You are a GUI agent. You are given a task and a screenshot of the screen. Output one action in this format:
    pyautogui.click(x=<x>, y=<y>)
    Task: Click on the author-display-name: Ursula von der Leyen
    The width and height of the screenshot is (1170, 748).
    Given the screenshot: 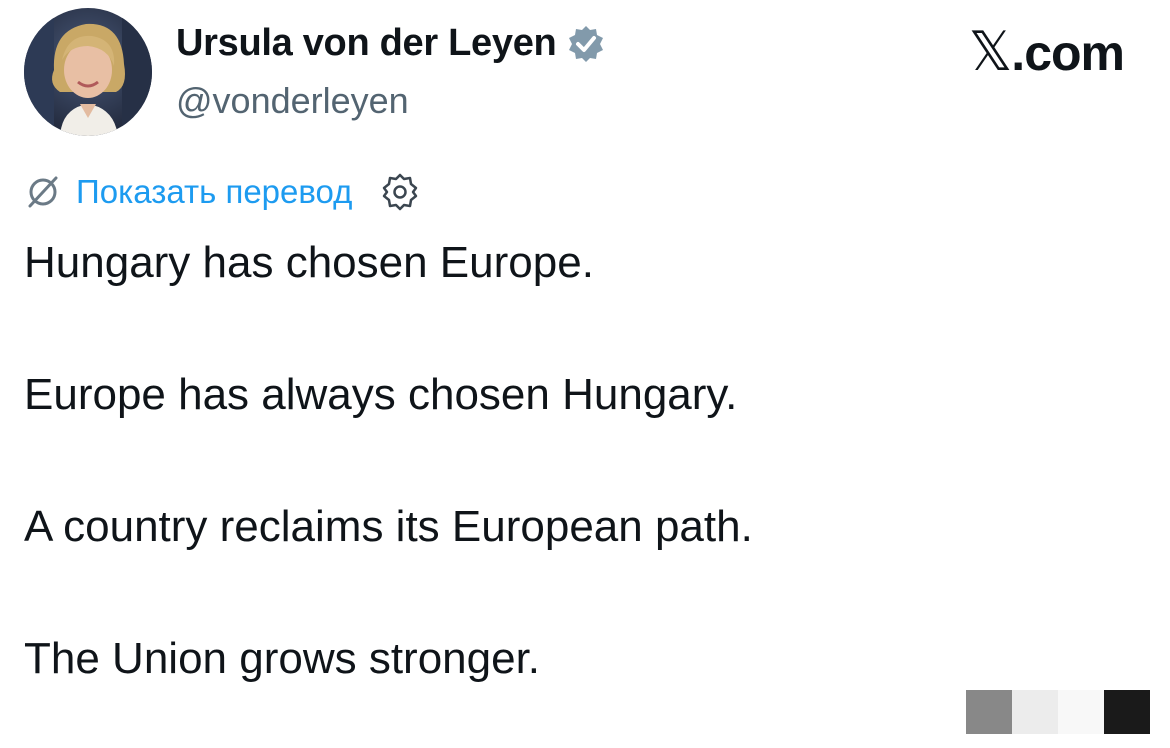 What is the action you would take?
    pyautogui.click(x=366, y=43)
    